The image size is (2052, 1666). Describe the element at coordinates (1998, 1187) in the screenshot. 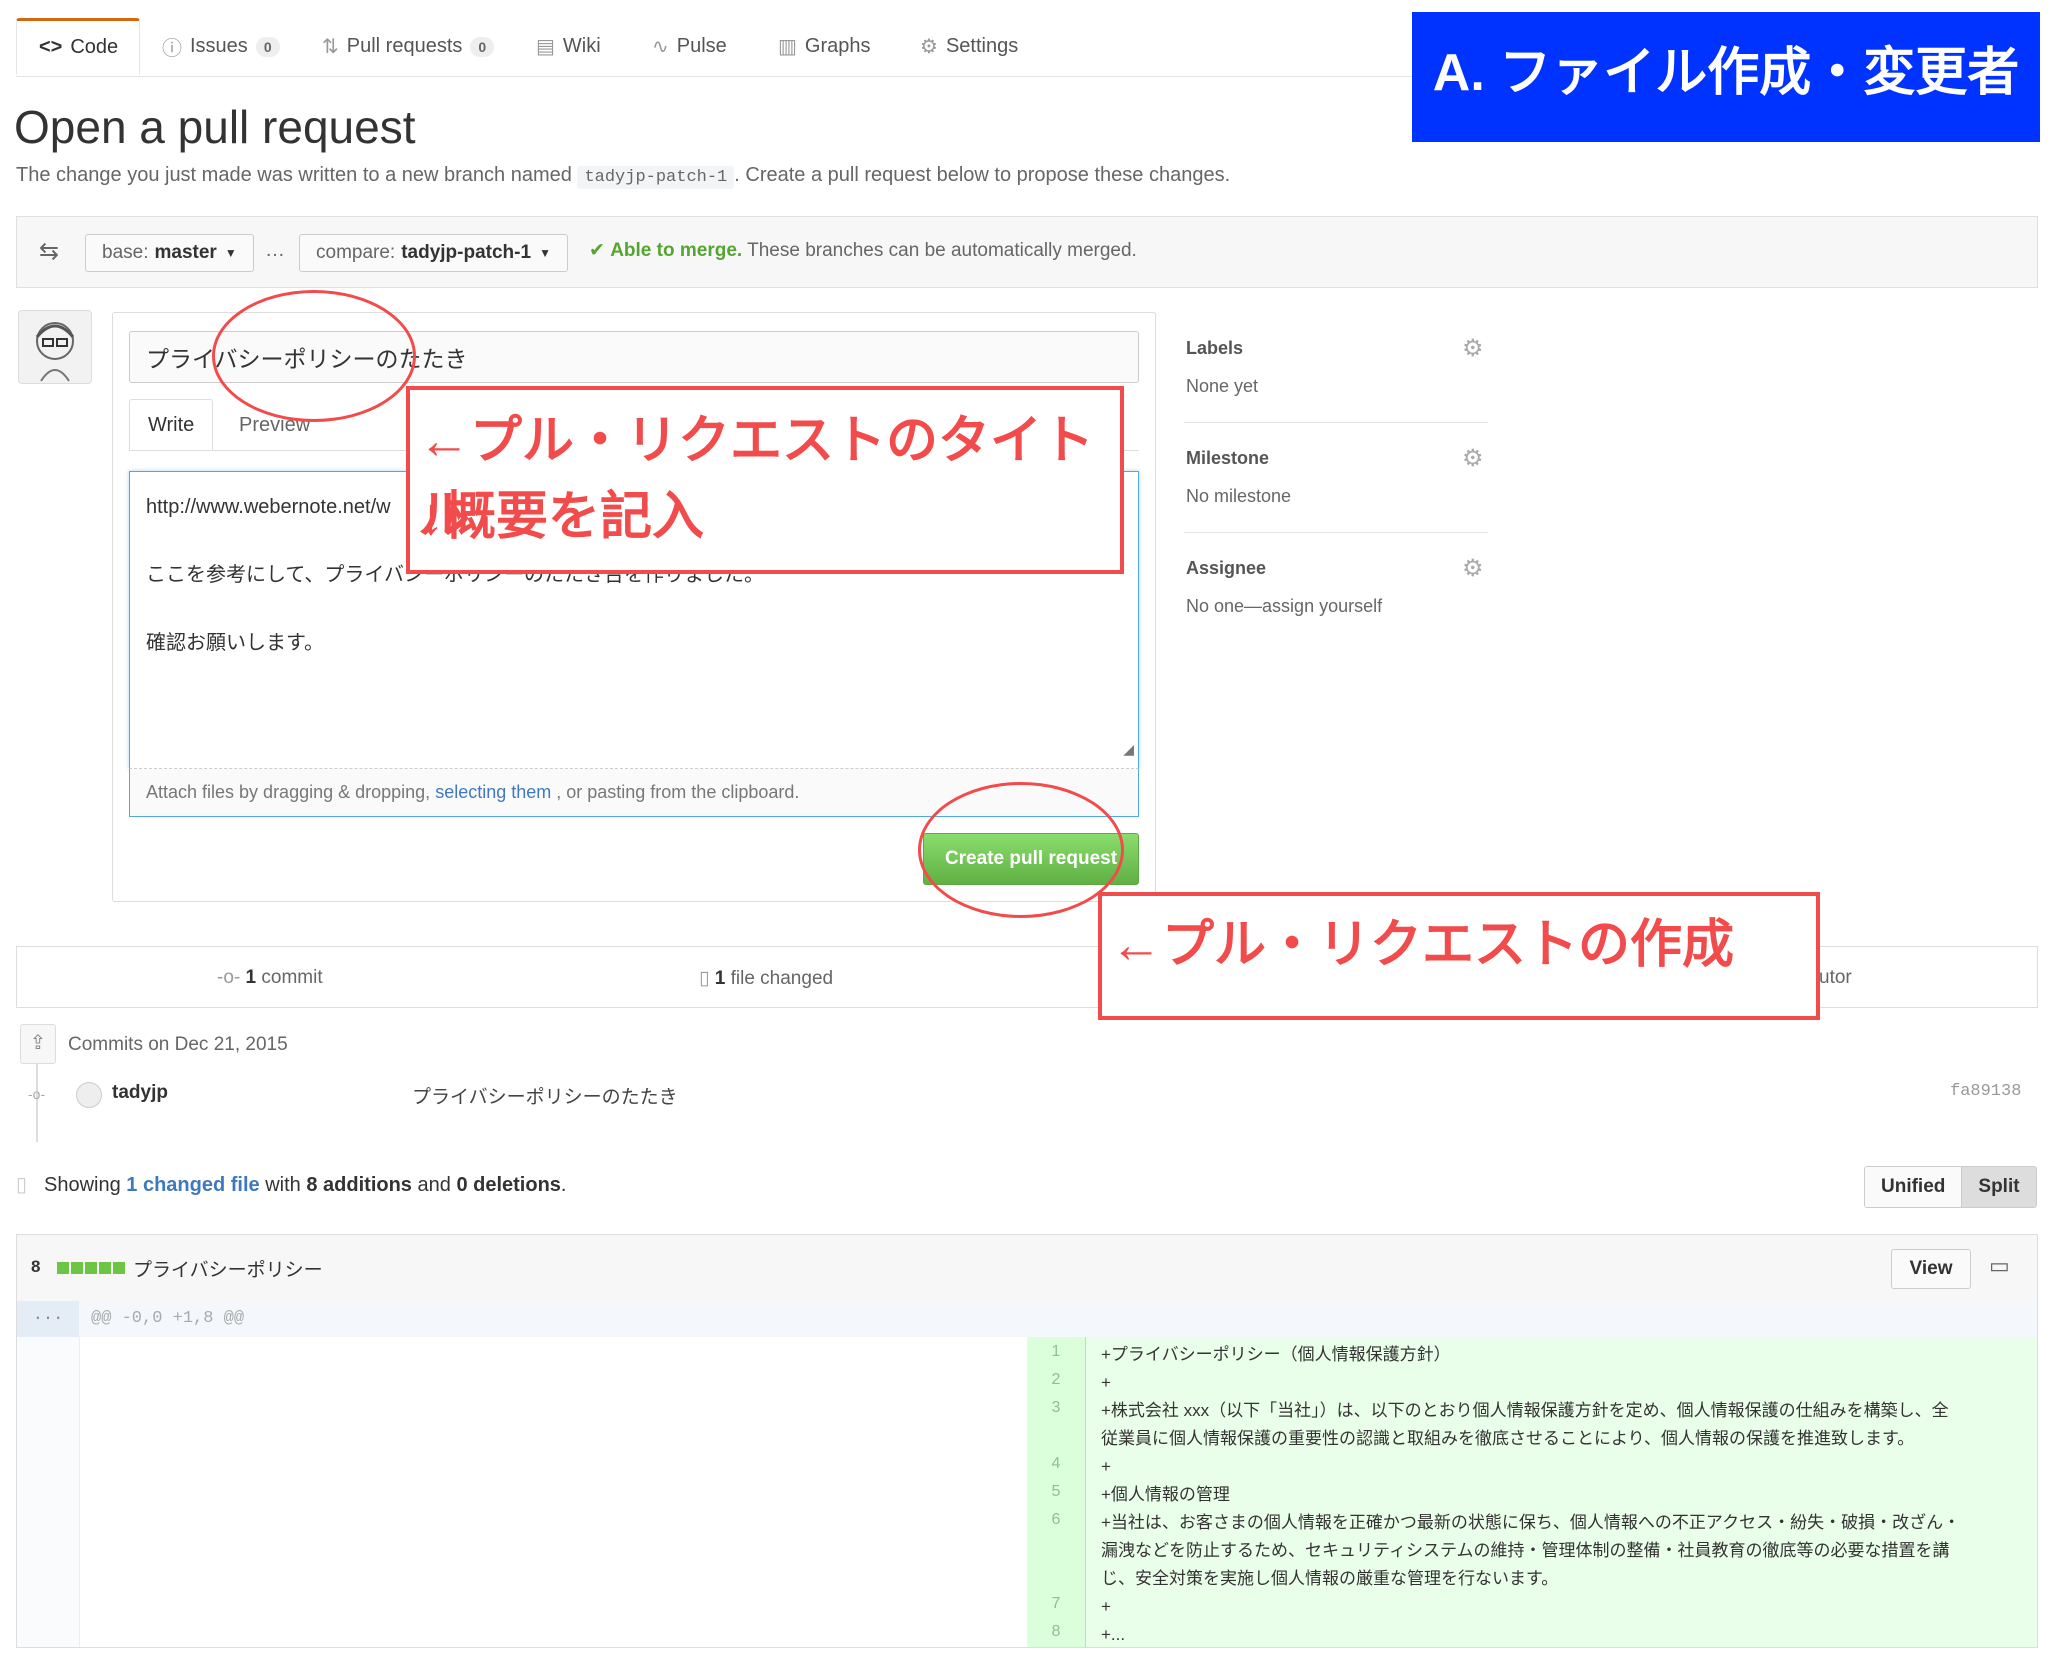

I see `split-button: Split` at that location.